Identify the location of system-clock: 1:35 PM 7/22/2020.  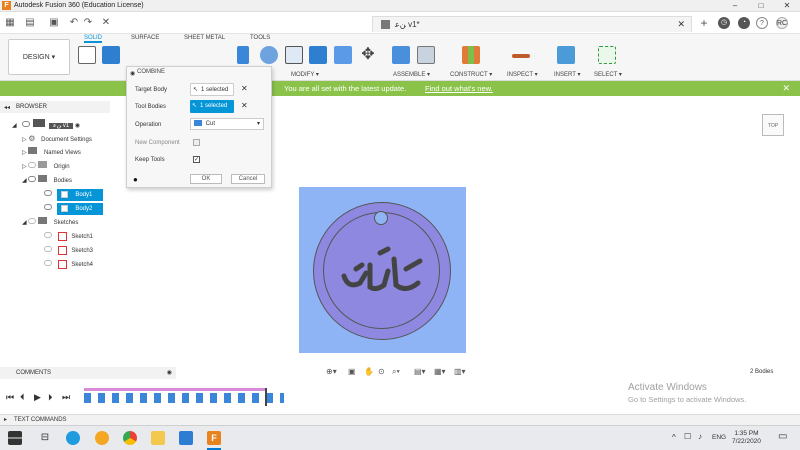
(746, 438).